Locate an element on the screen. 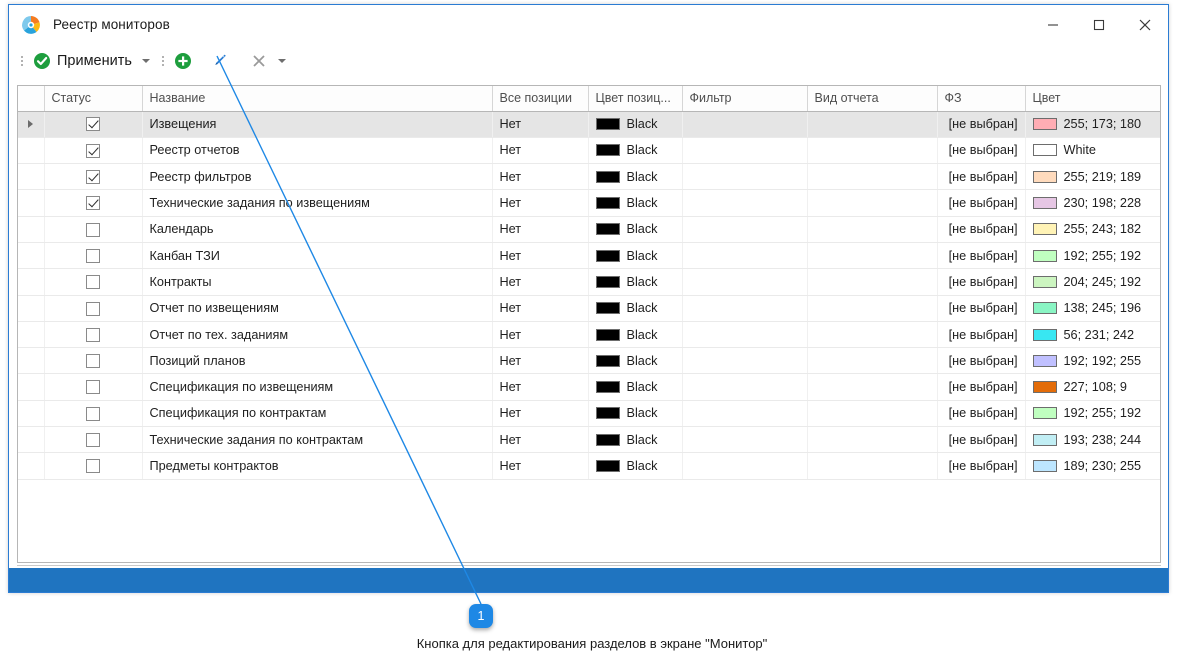 The image size is (1184, 668). cell-color: 193; 238; 244 is located at coordinates (1092, 440).